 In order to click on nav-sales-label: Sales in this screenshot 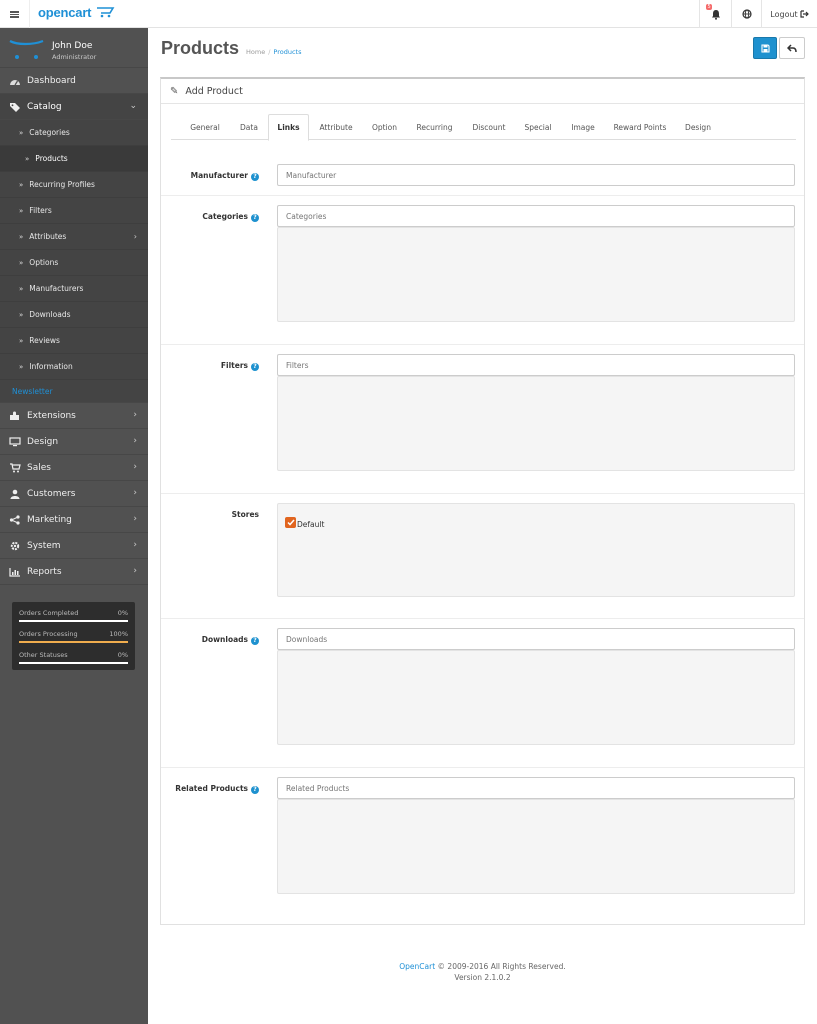, I will do `click(39, 467)`.